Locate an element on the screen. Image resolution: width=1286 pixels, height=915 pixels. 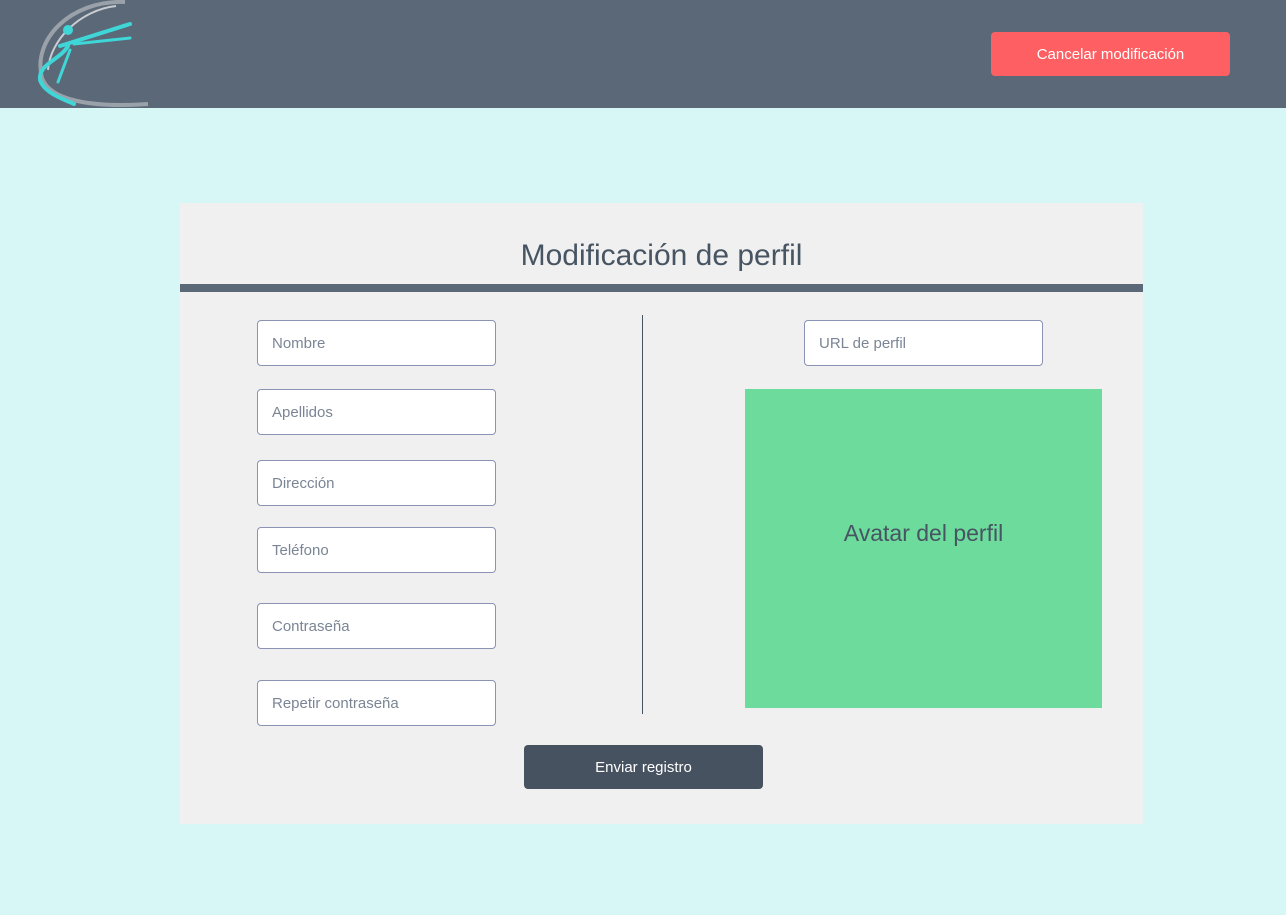
submit-registration-button: Enviar registro is located at coordinates (643, 767).